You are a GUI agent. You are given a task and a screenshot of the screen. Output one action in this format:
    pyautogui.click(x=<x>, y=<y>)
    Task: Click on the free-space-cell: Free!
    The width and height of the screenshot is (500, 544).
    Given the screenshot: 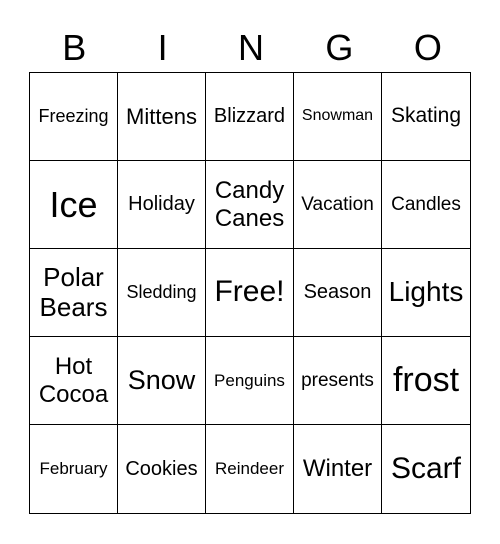 What is the action you would take?
    pyautogui.click(x=250, y=293)
    